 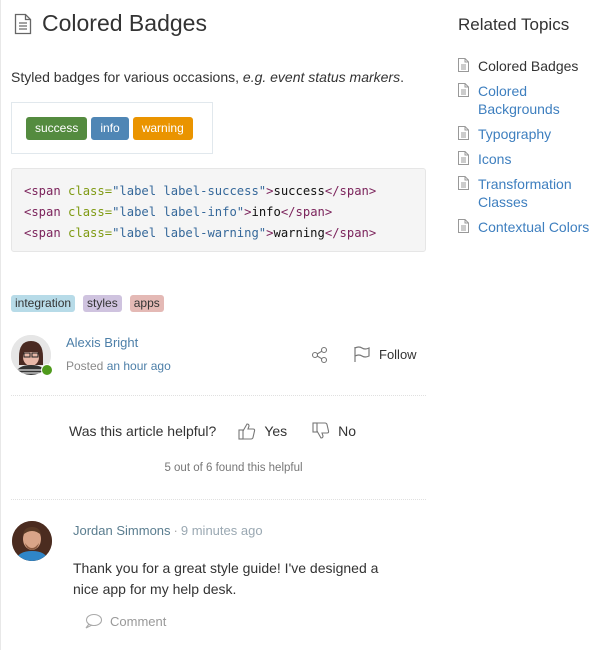 I want to click on sidebar-item-colored-backgrounds: Colored Backgrounds, so click(x=523, y=100).